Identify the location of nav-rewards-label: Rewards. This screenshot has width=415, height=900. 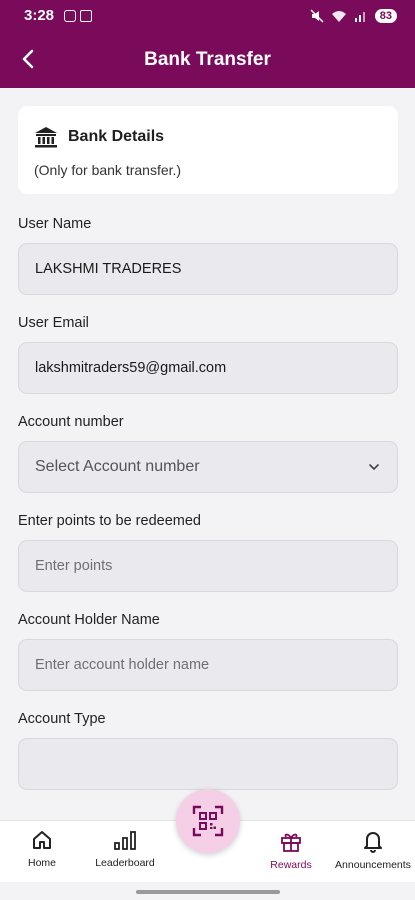
(291, 865).